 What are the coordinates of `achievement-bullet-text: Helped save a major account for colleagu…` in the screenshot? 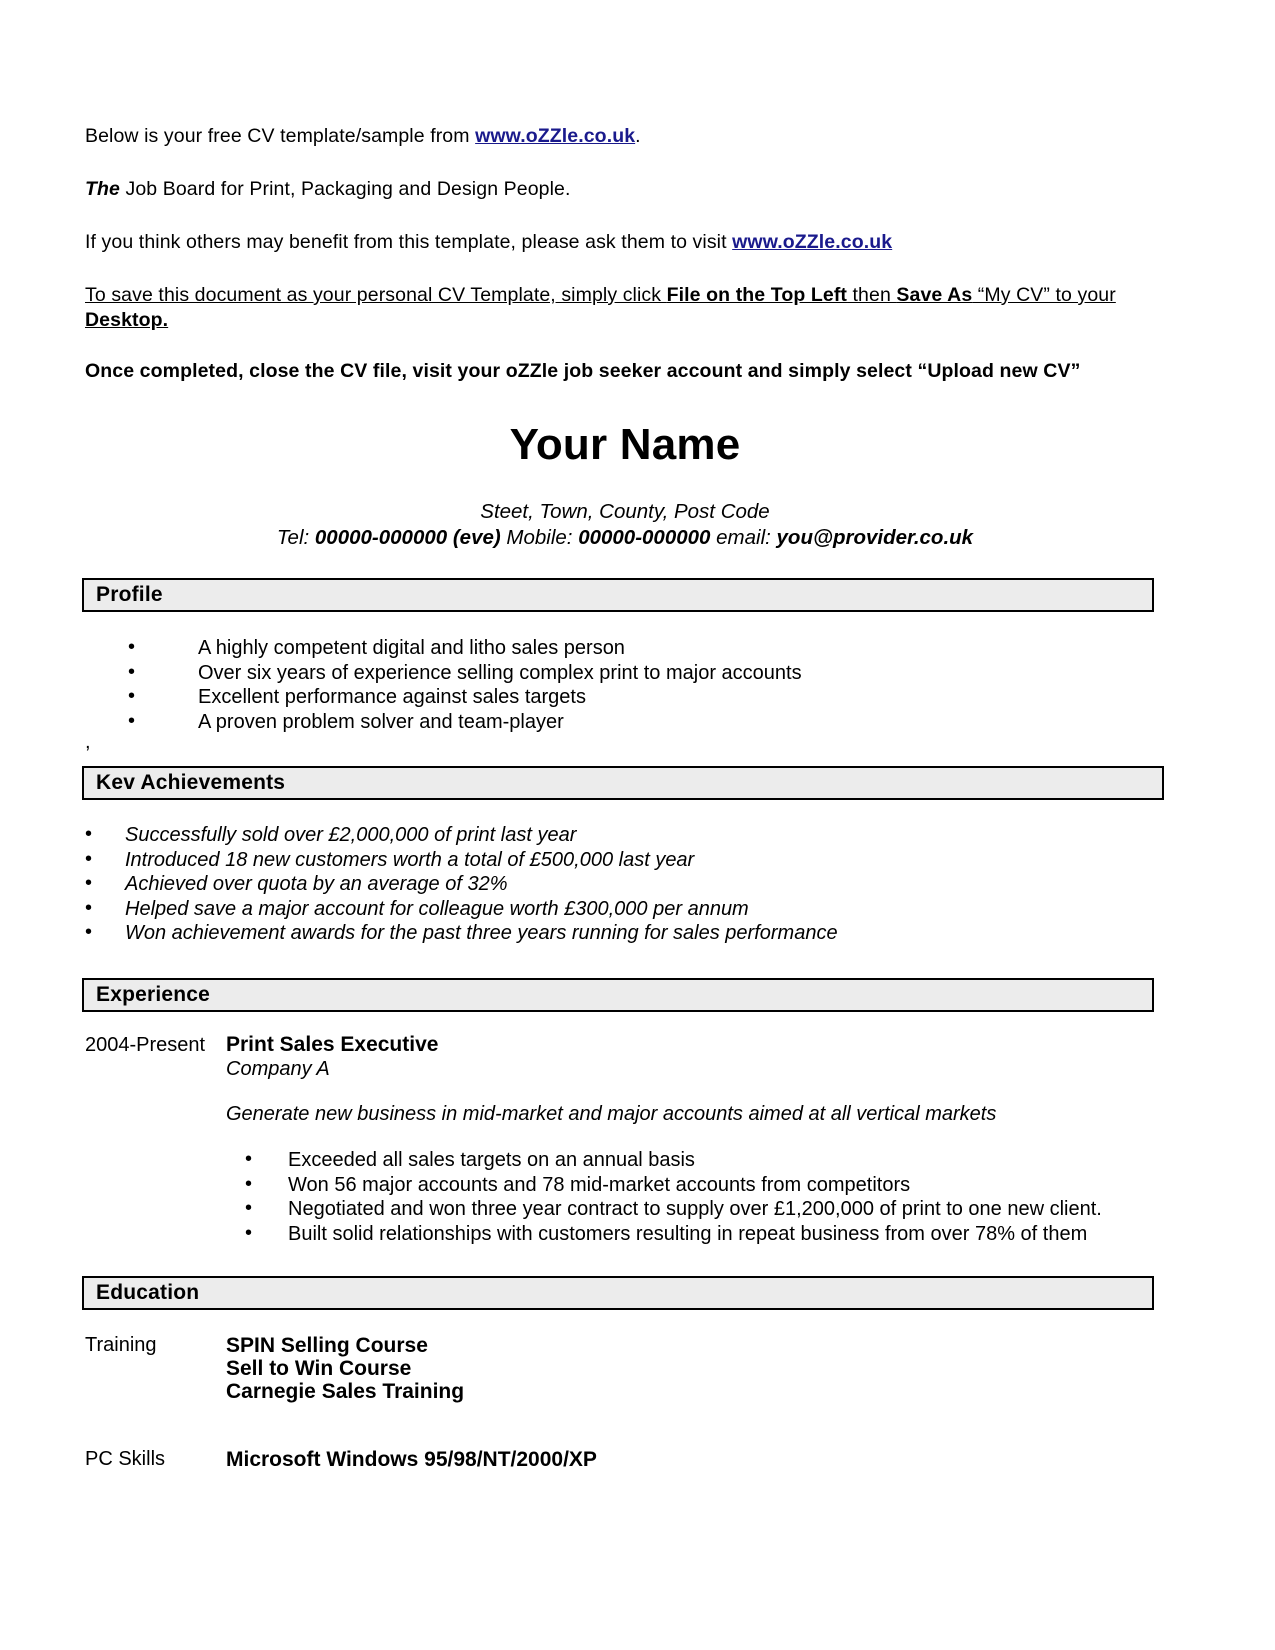 It's located at (437, 908).